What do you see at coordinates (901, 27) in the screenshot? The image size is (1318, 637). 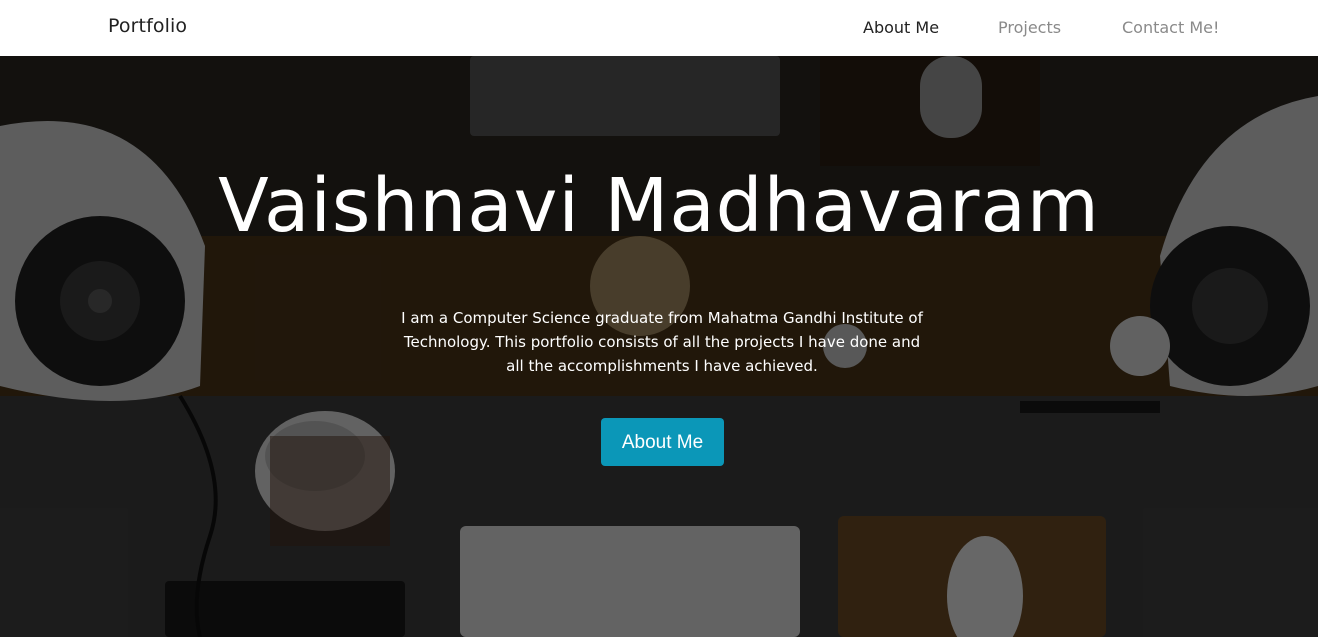 I see `nav-link-about-me: About Me` at bounding box center [901, 27].